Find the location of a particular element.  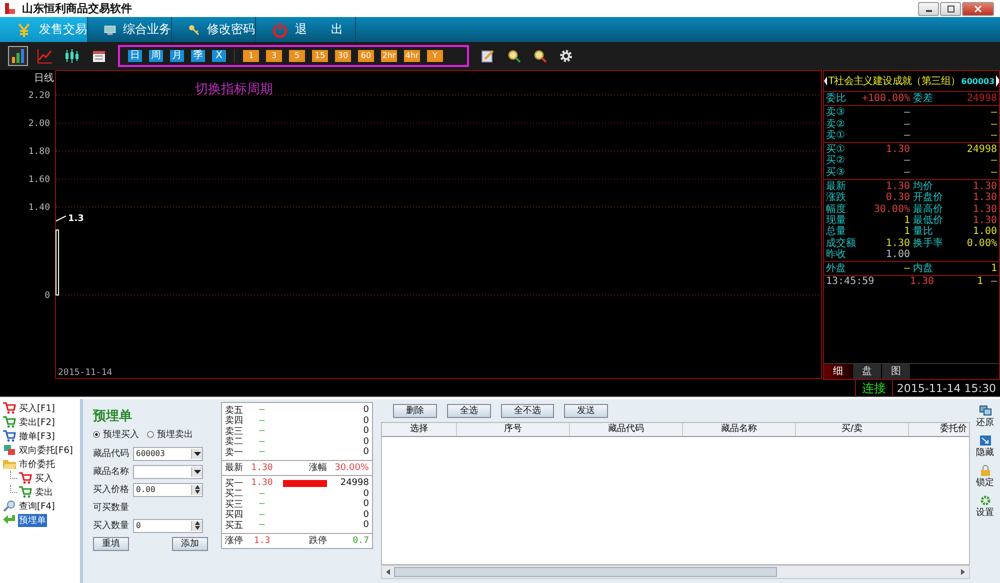

candle is located at coordinates (57, 263).